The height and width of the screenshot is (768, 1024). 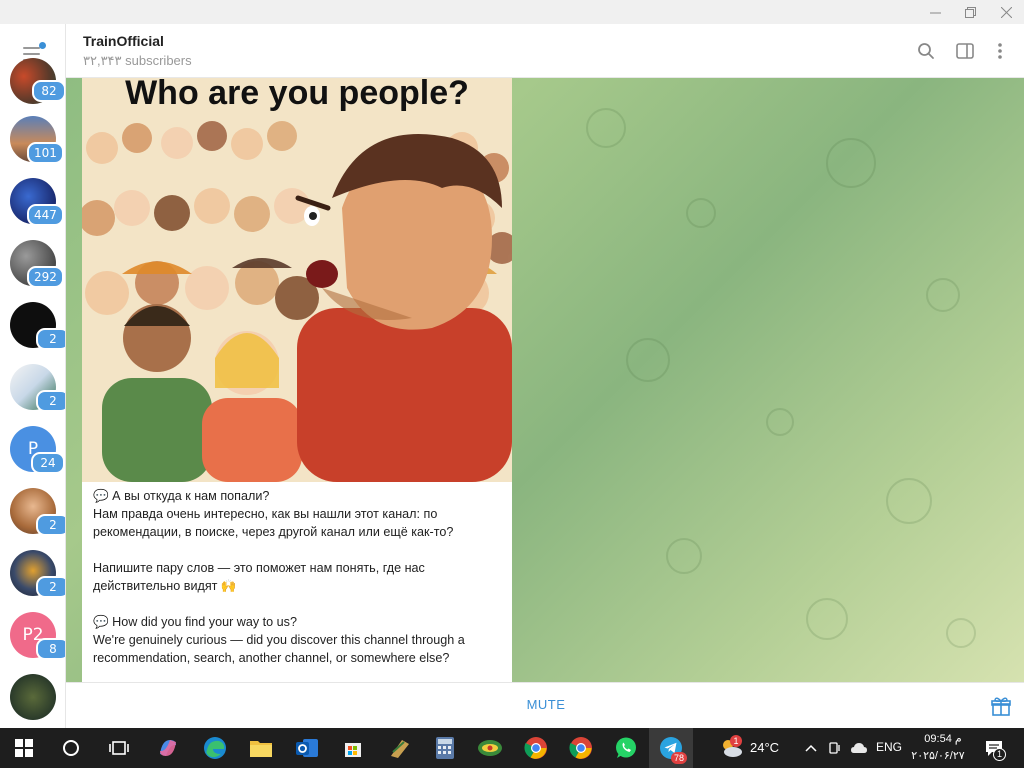 What do you see at coordinates (764, 747) in the screenshot?
I see `weather-temperature: 24°C` at bounding box center [764, 747].